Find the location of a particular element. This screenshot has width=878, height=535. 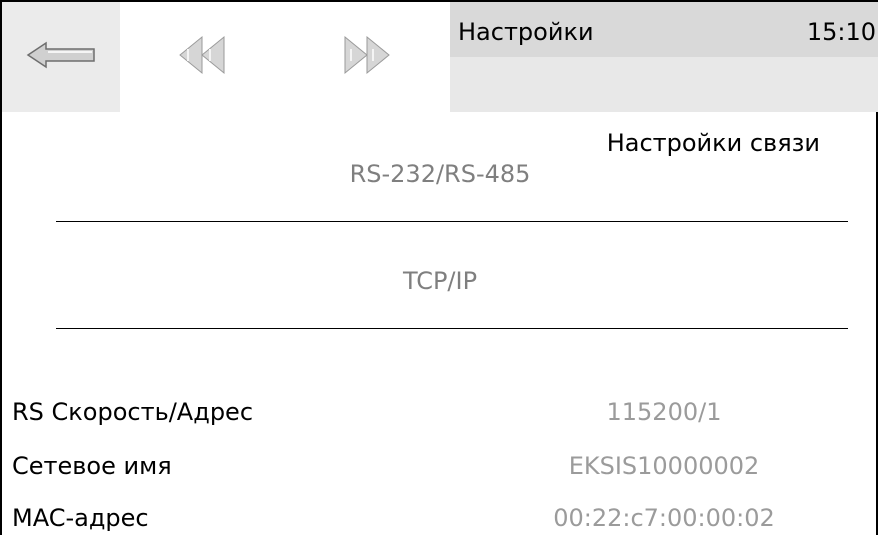

double-right-triangle-icon is located at coordinates (368, 57).